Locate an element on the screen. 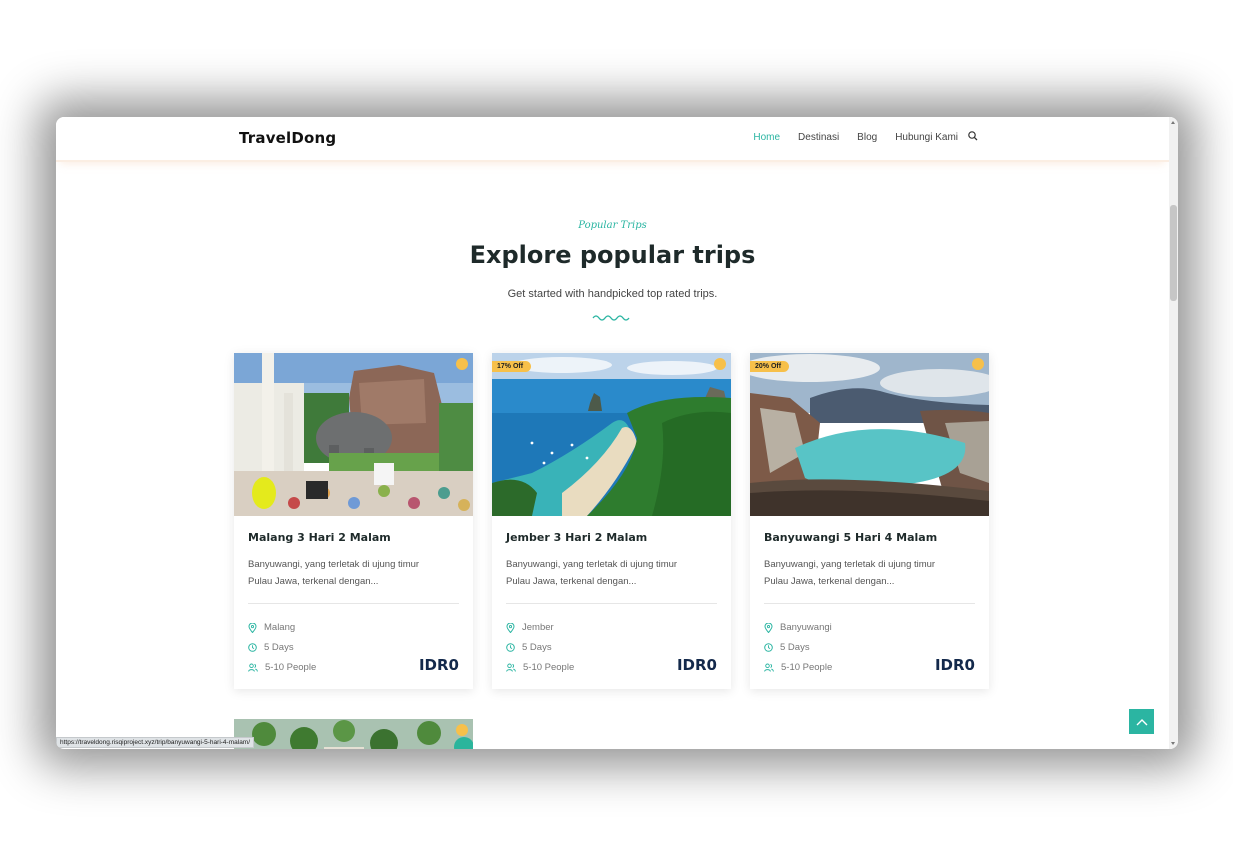 Image resolution: width=1233 pixels, height=867 pixels. search-icon is located at coordinates (973, 136).